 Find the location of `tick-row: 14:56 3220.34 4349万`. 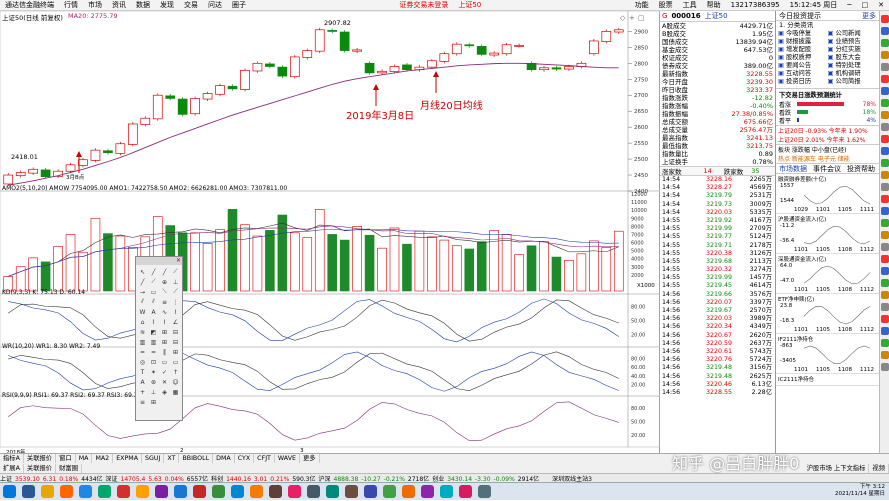

tick-row: 14:56 3220.34 4349万 is located at coordinates (717, 327).